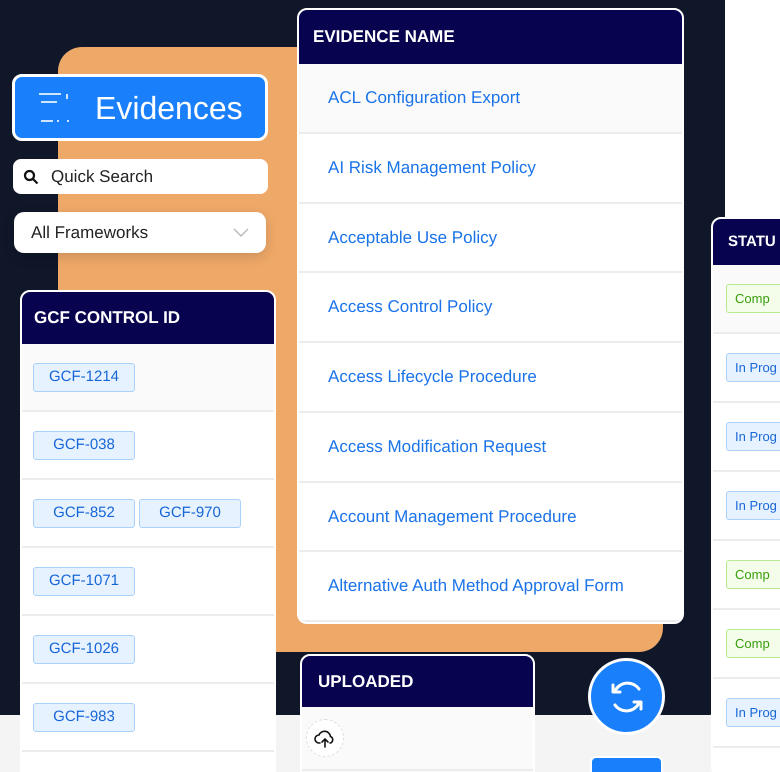 This screenshot has width=780, height=772. I want to click on evidence-link: Access Modification Request, so click(437, 447).